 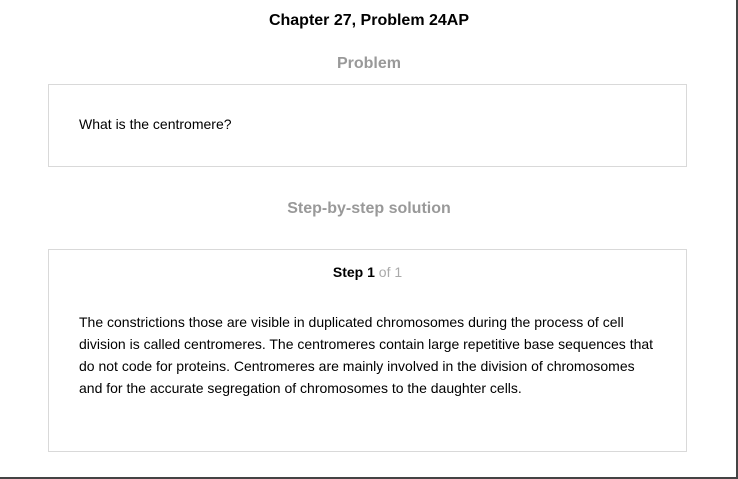 What do you see at coordinates (368, 63) in the screenshot?
I see `problem-heading: Problem` at bounding box center [368, 63].